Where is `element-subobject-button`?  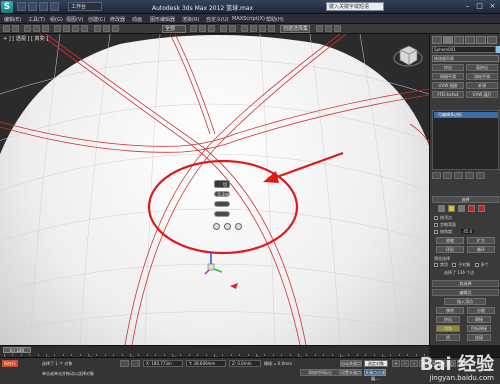 element-subobject-button is located at coordinates (481, 208).